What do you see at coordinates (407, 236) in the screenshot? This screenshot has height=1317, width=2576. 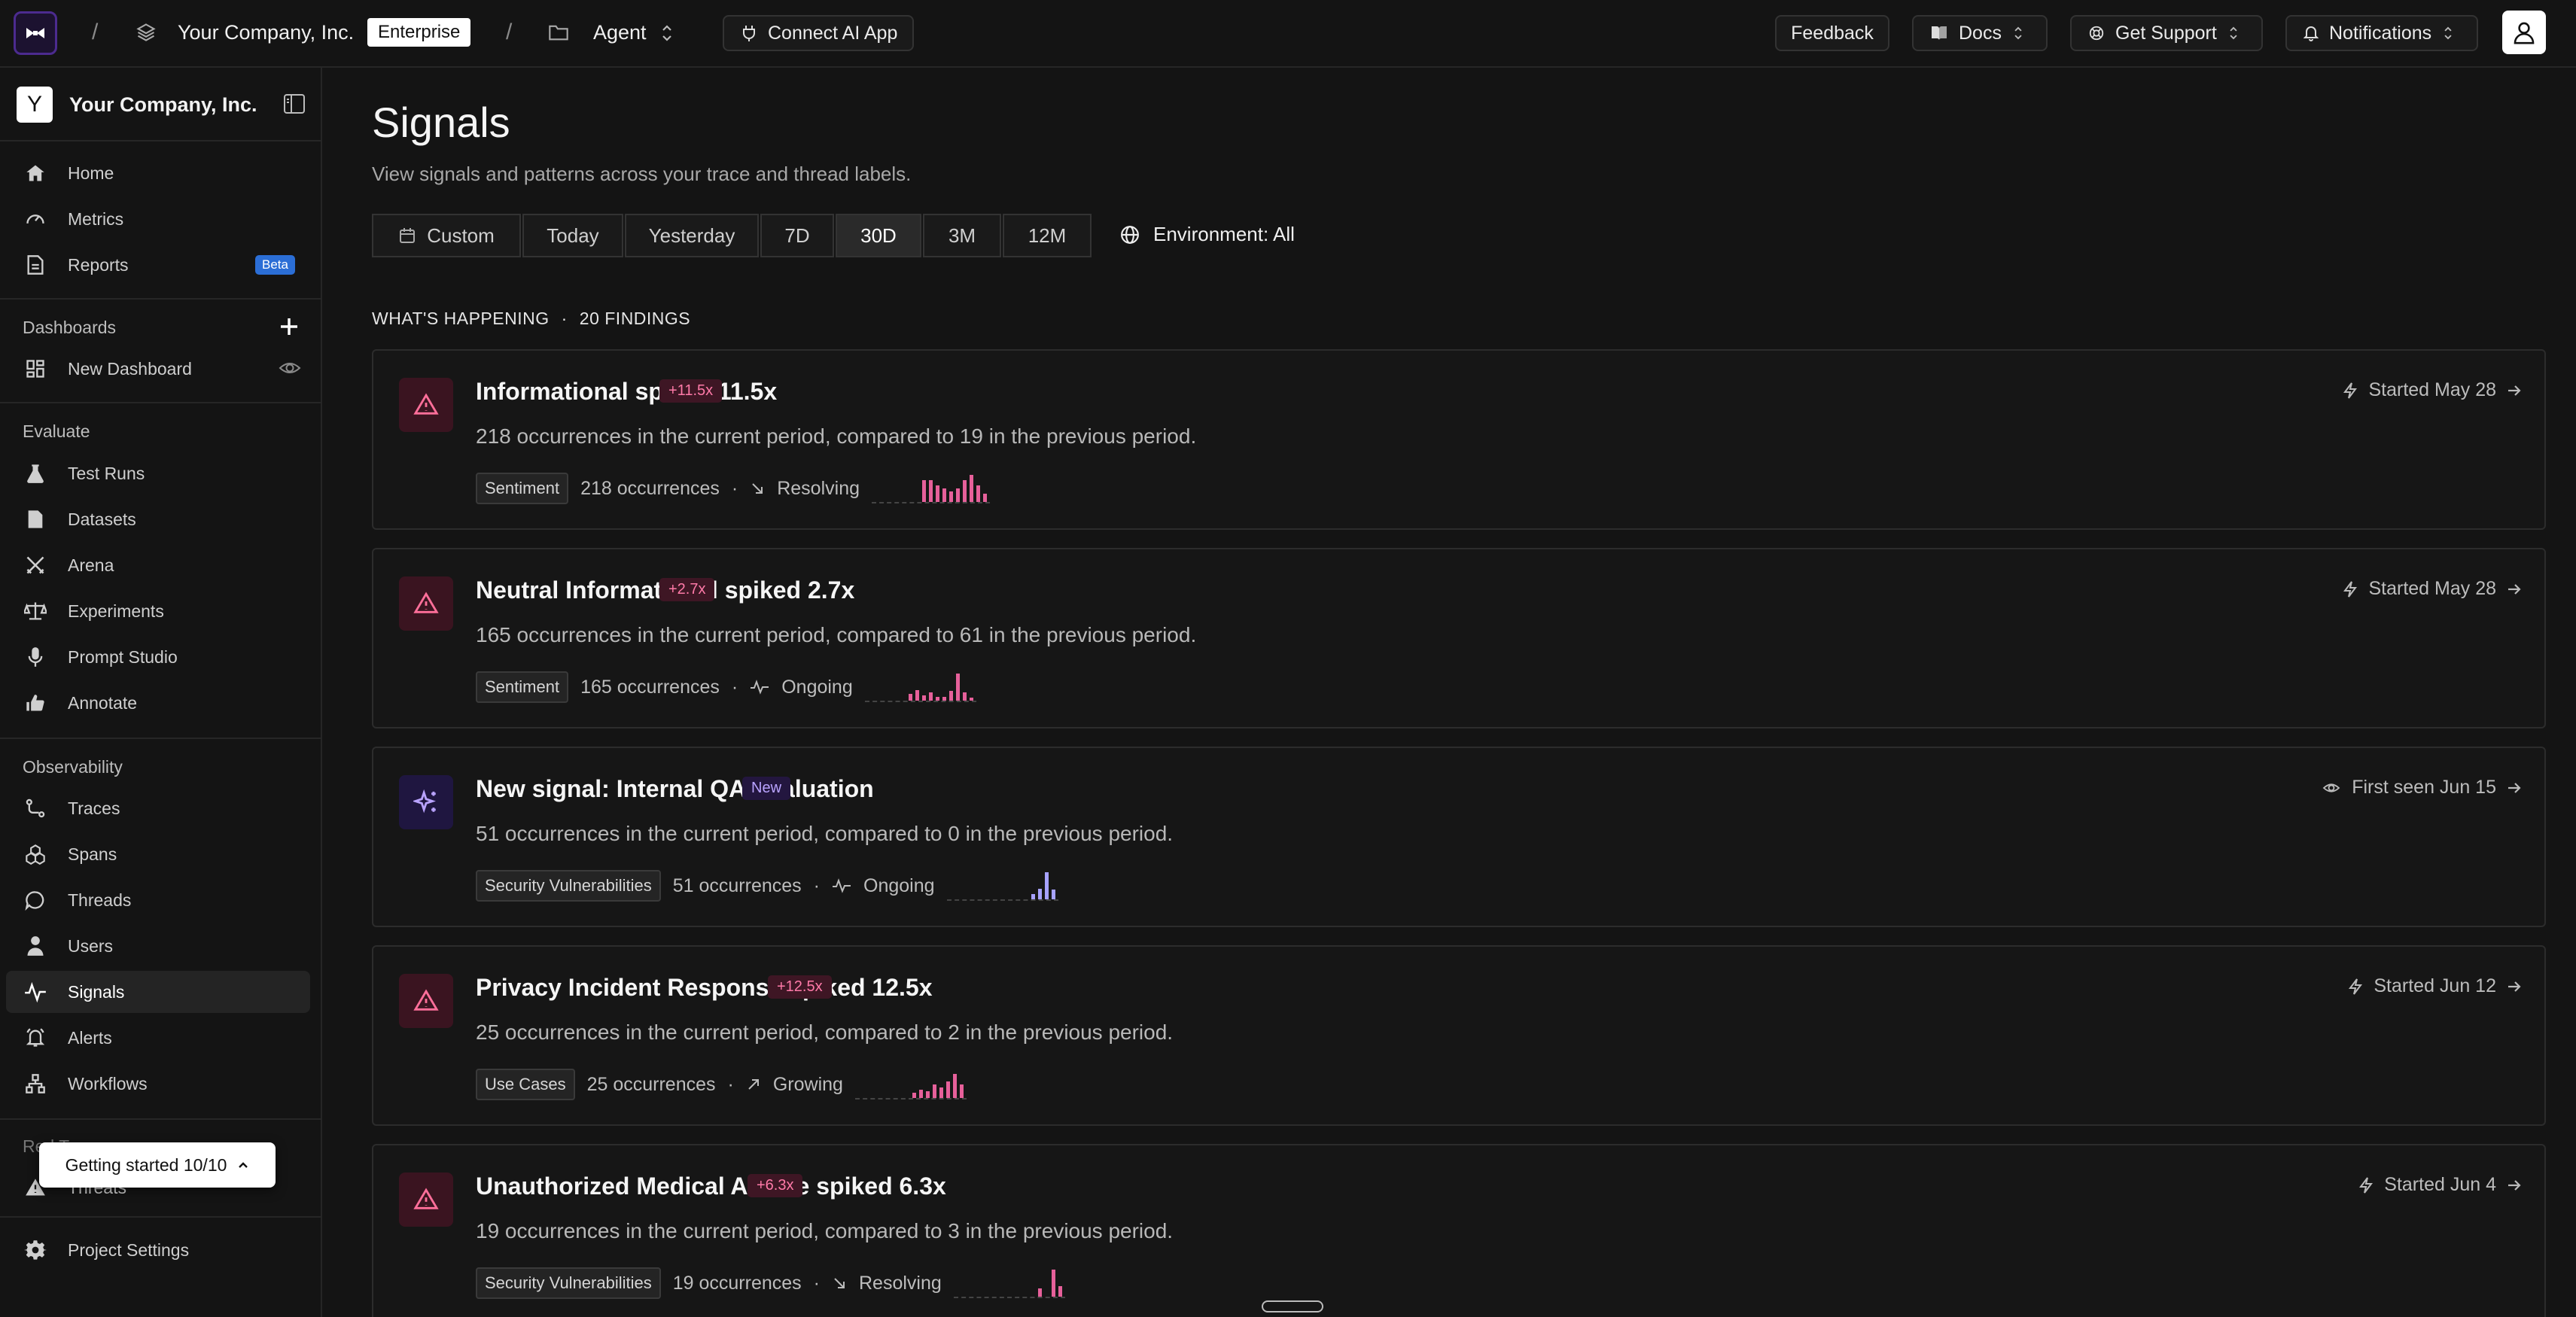 I see `calendar-icon` at bounding box center [407, 236].